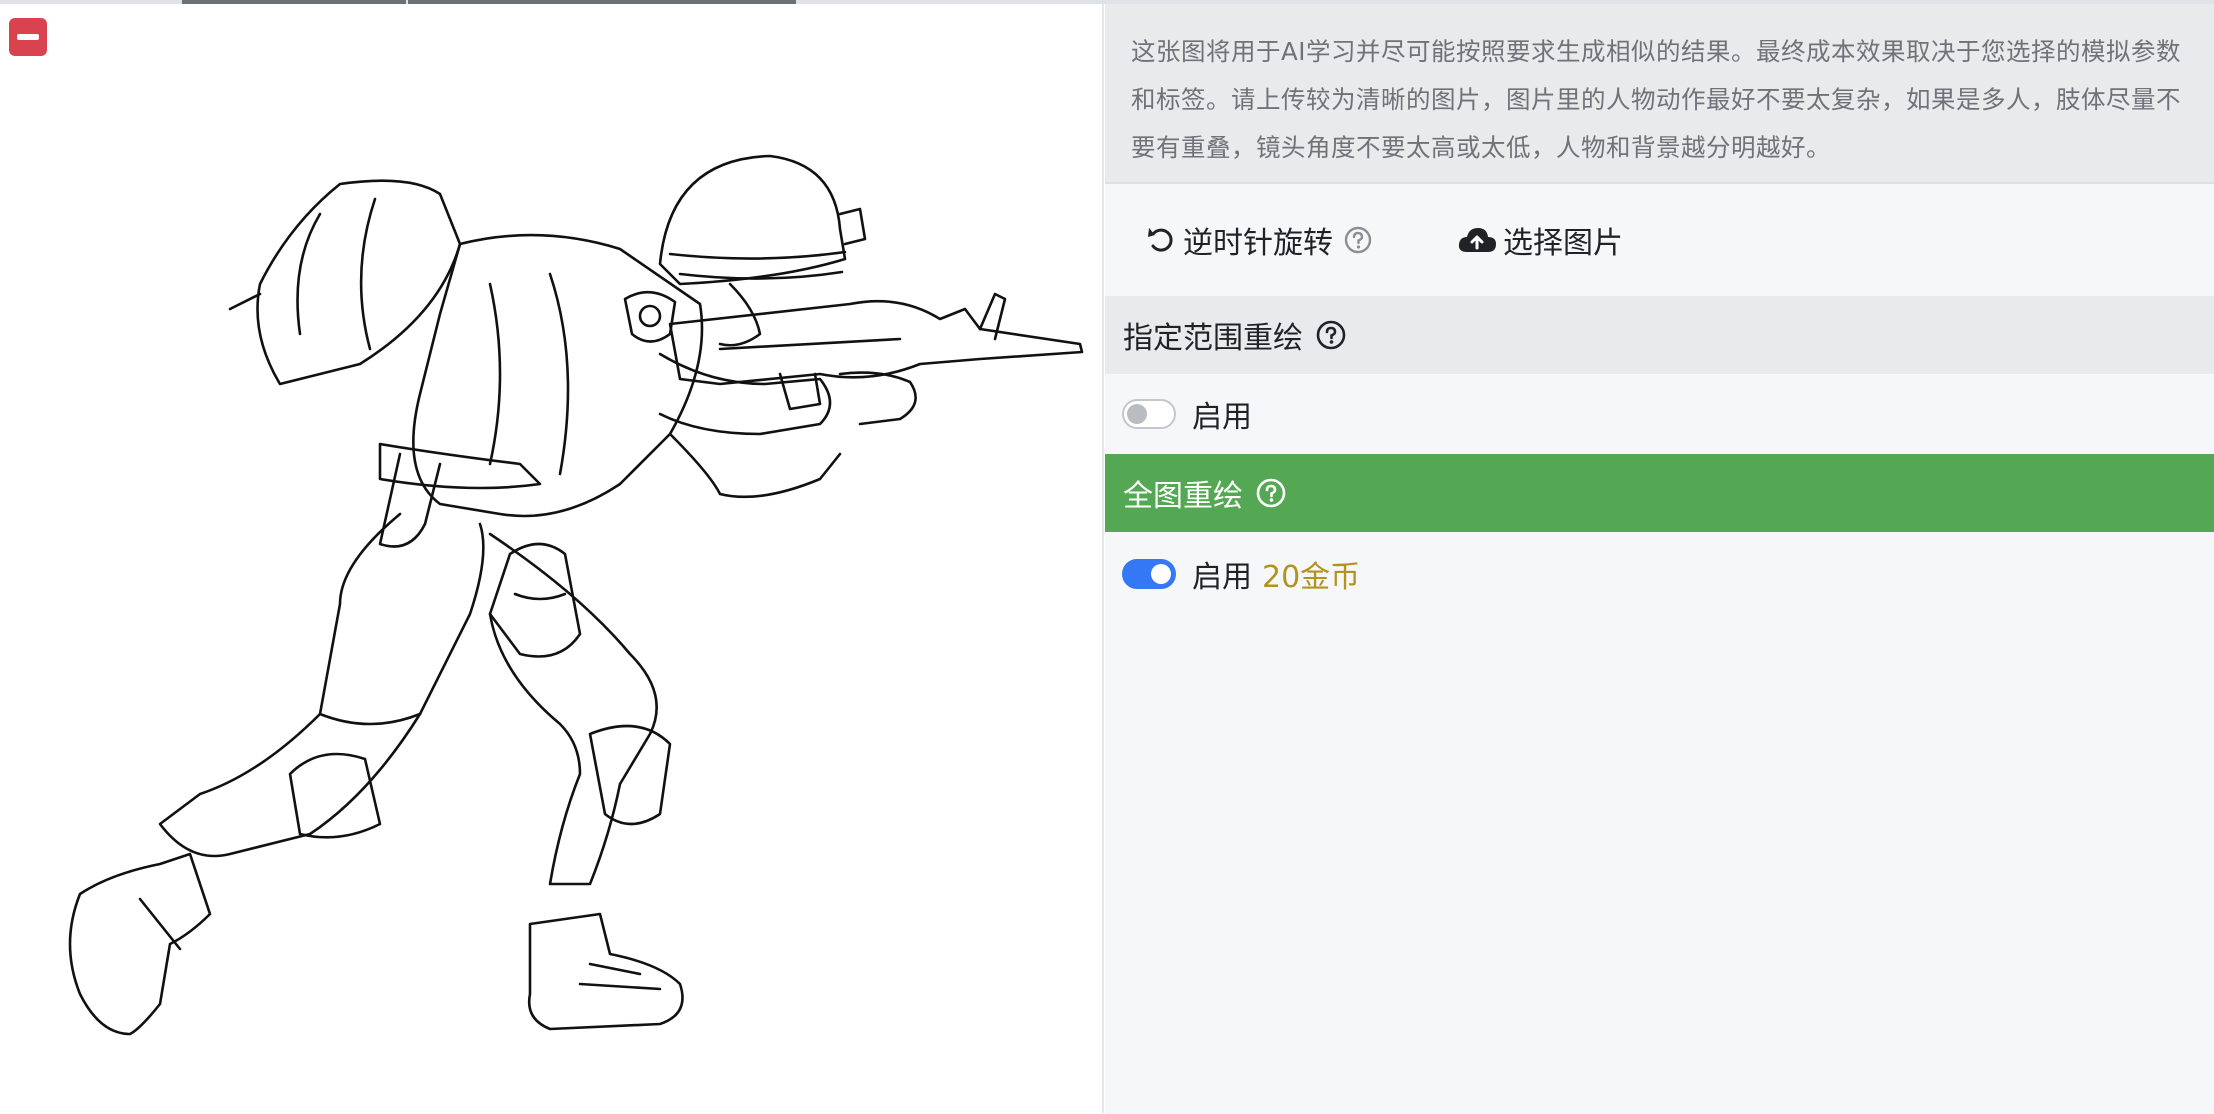 This screenshot has height=1114, width=2214. Describe the element at coordinates (1160, 240) in the screenshot. I see `rotate-ccw-icon` at that location.